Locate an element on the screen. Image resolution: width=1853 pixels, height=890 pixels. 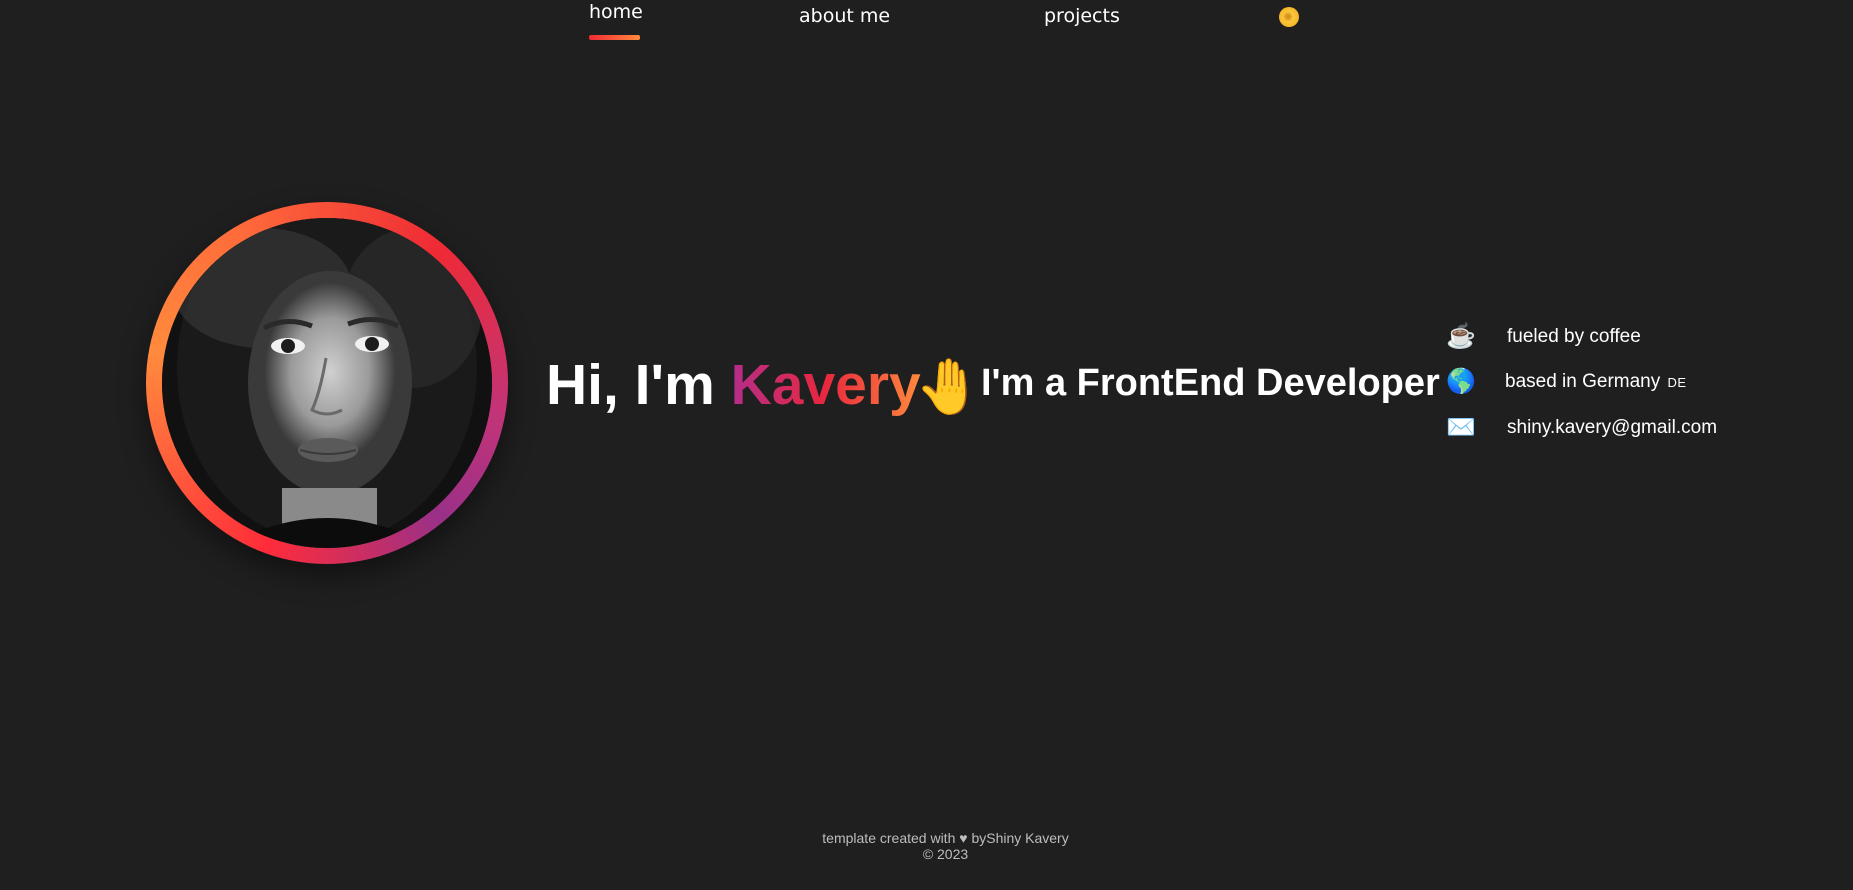
avatar-ring is located at coordinates (327, 383).